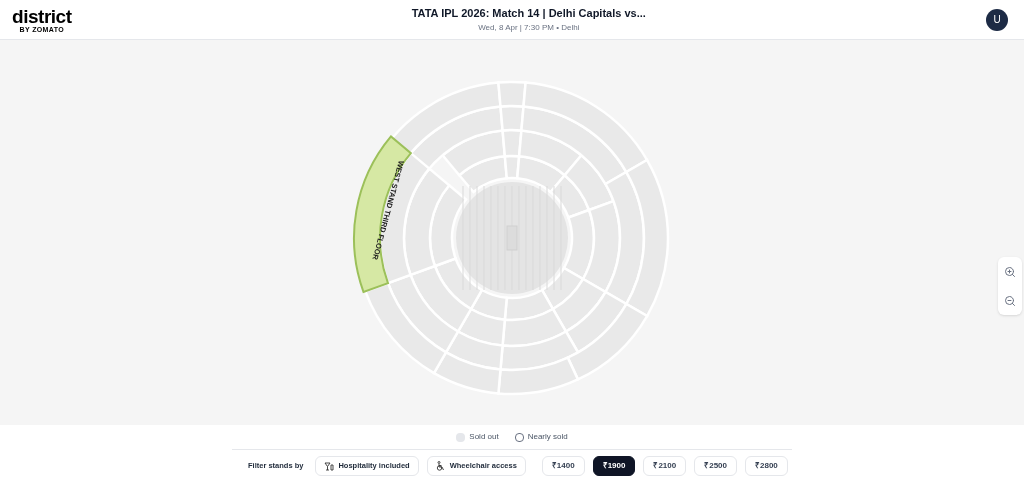 This screenshot has width=1024, height=485. Describe the element at coordinates (1010, 300) in the screenshot. I see `zoom-out-icon` at that location.